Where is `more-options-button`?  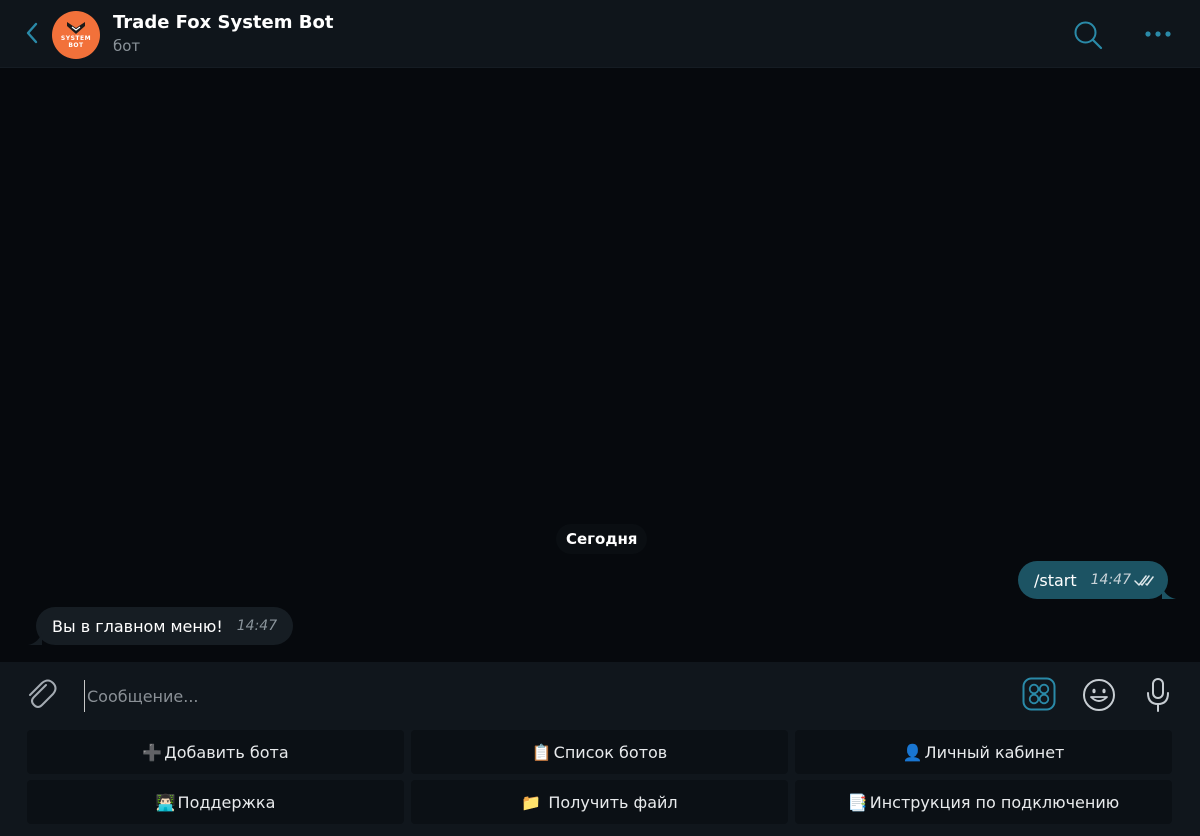
more-options-button is located at coordinates (1158, 34).